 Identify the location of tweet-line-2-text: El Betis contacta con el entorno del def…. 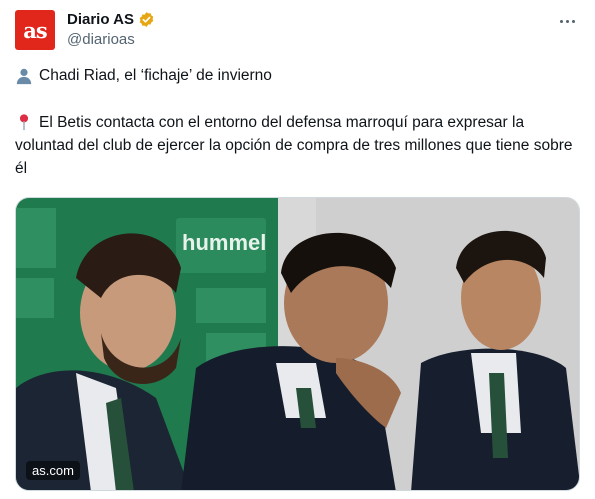
(294, 145).